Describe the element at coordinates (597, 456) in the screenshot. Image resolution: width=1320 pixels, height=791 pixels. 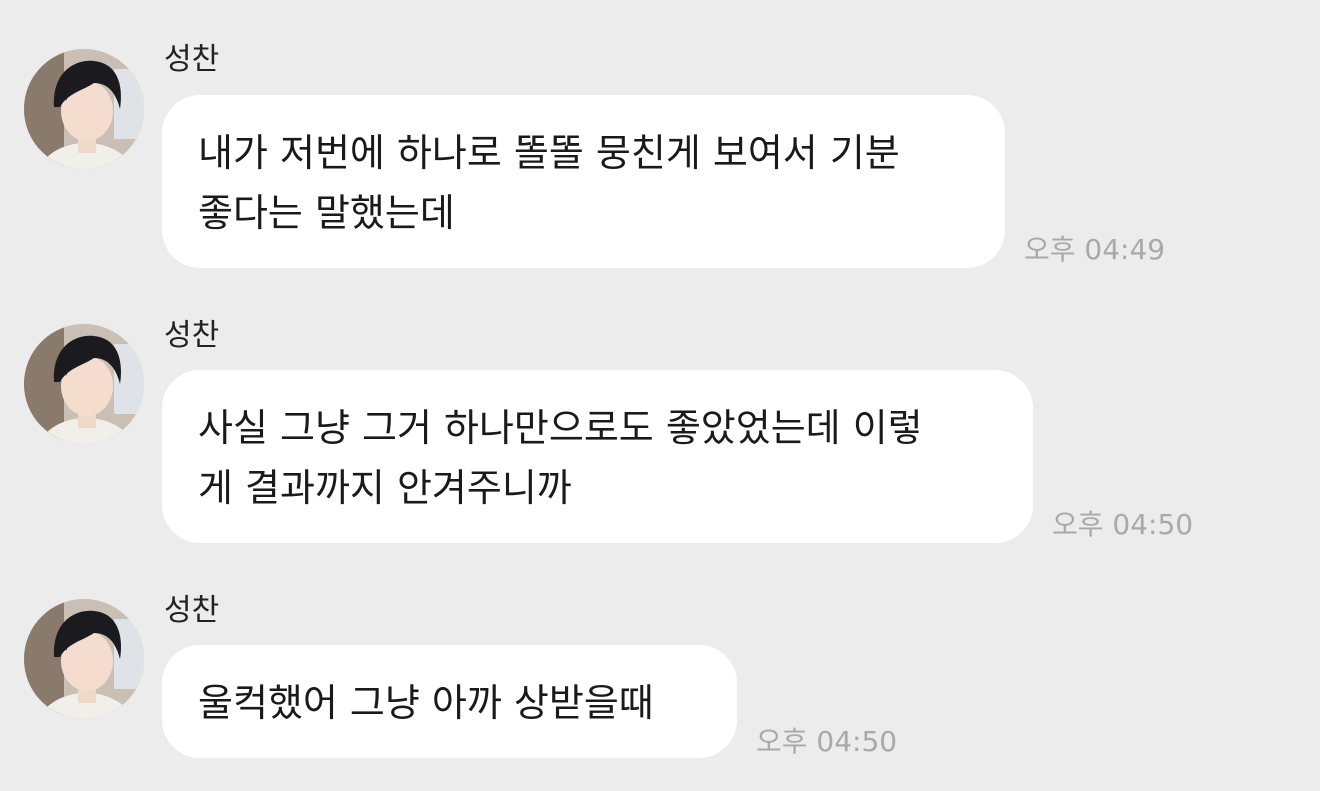
I see `message-bubble: 사실 그냥 그거 하나만으로도 좋았었는데 이렇 게 결과까지 안겨주니까` at that location.